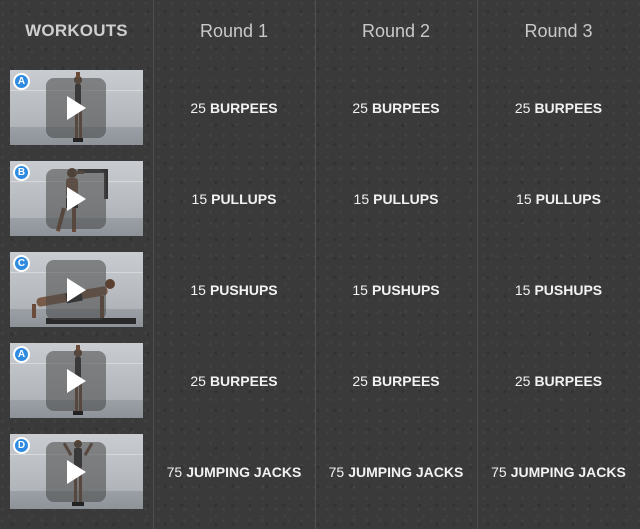 Image resolution: width=640 pixels, height=529 pixels. Describe the element at coordinates (234, 380) in the screenshot. I see `row-4-round-1: 25 BURPEES` at that location.